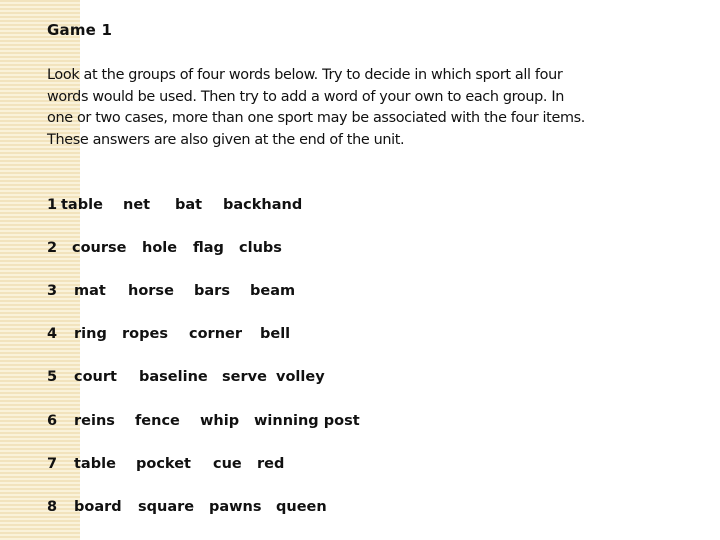 The image size is (720, 540). What do you see at coordinates (145, 334) in the screenshot?
I see `group-word: ropes` at bounding box center [145, 334].